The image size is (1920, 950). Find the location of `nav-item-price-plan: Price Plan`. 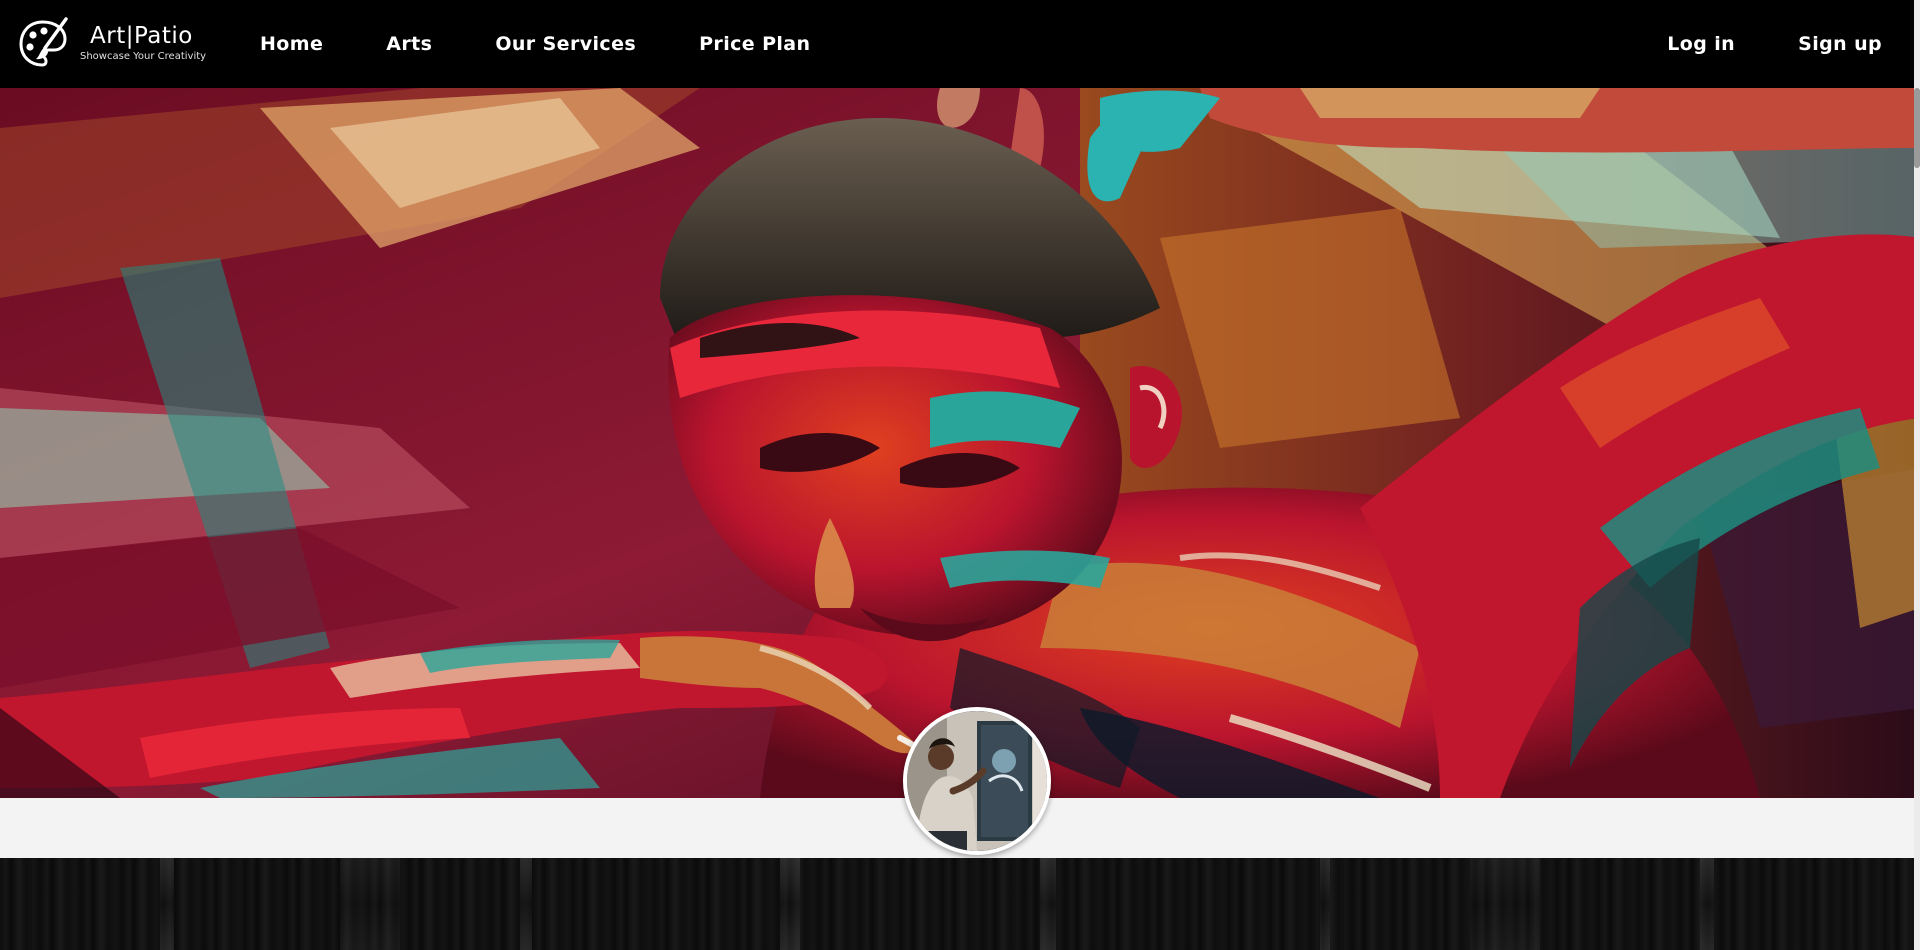

nav-item-price-plan: Price Plan is located at coordinates (754, 44).